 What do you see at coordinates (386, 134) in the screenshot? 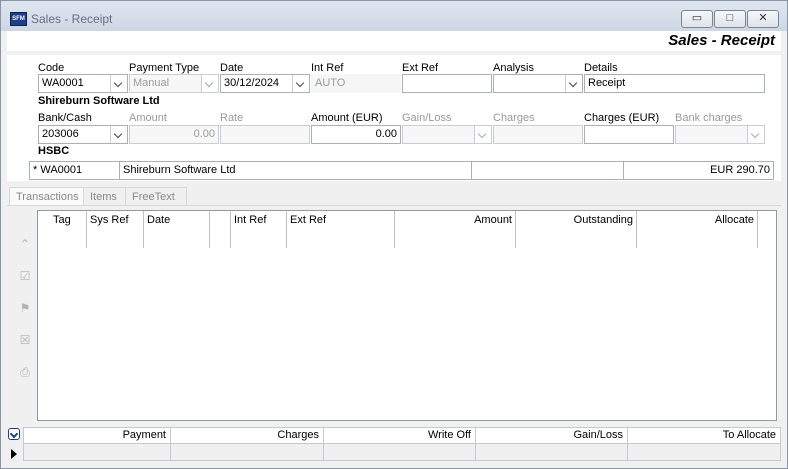
I see `amount-eur-value: 0.00` at bounding box center [386, 134].